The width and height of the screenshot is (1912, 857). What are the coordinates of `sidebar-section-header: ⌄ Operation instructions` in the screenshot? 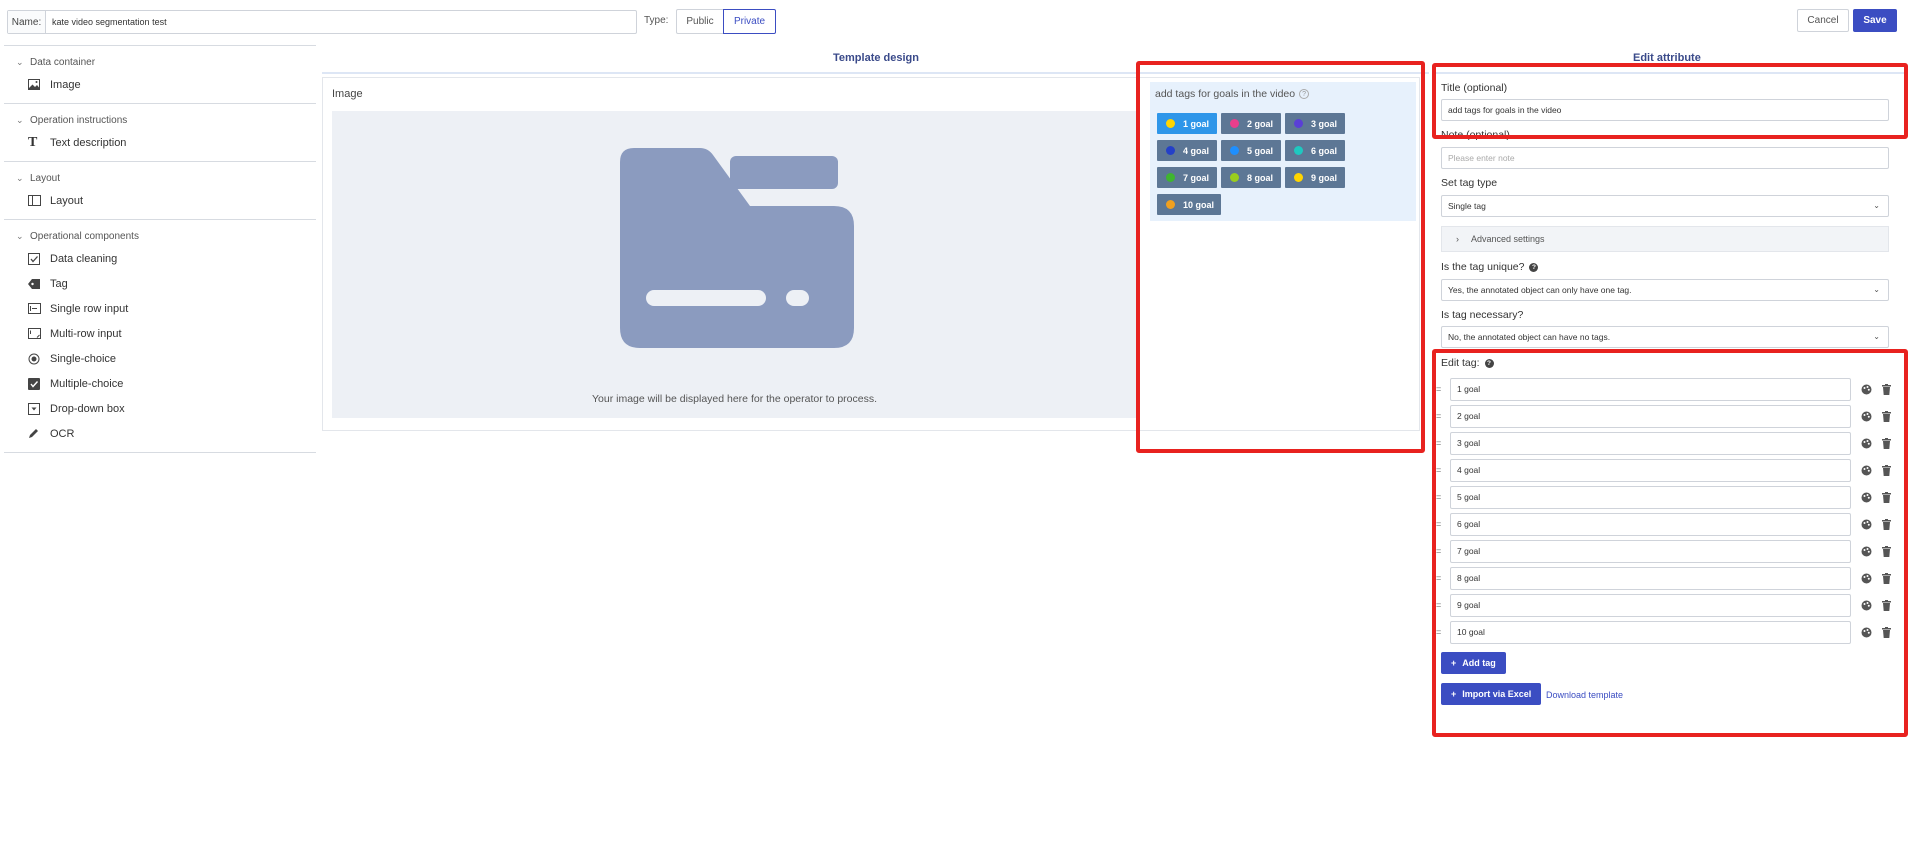 It's located at (160, 120).